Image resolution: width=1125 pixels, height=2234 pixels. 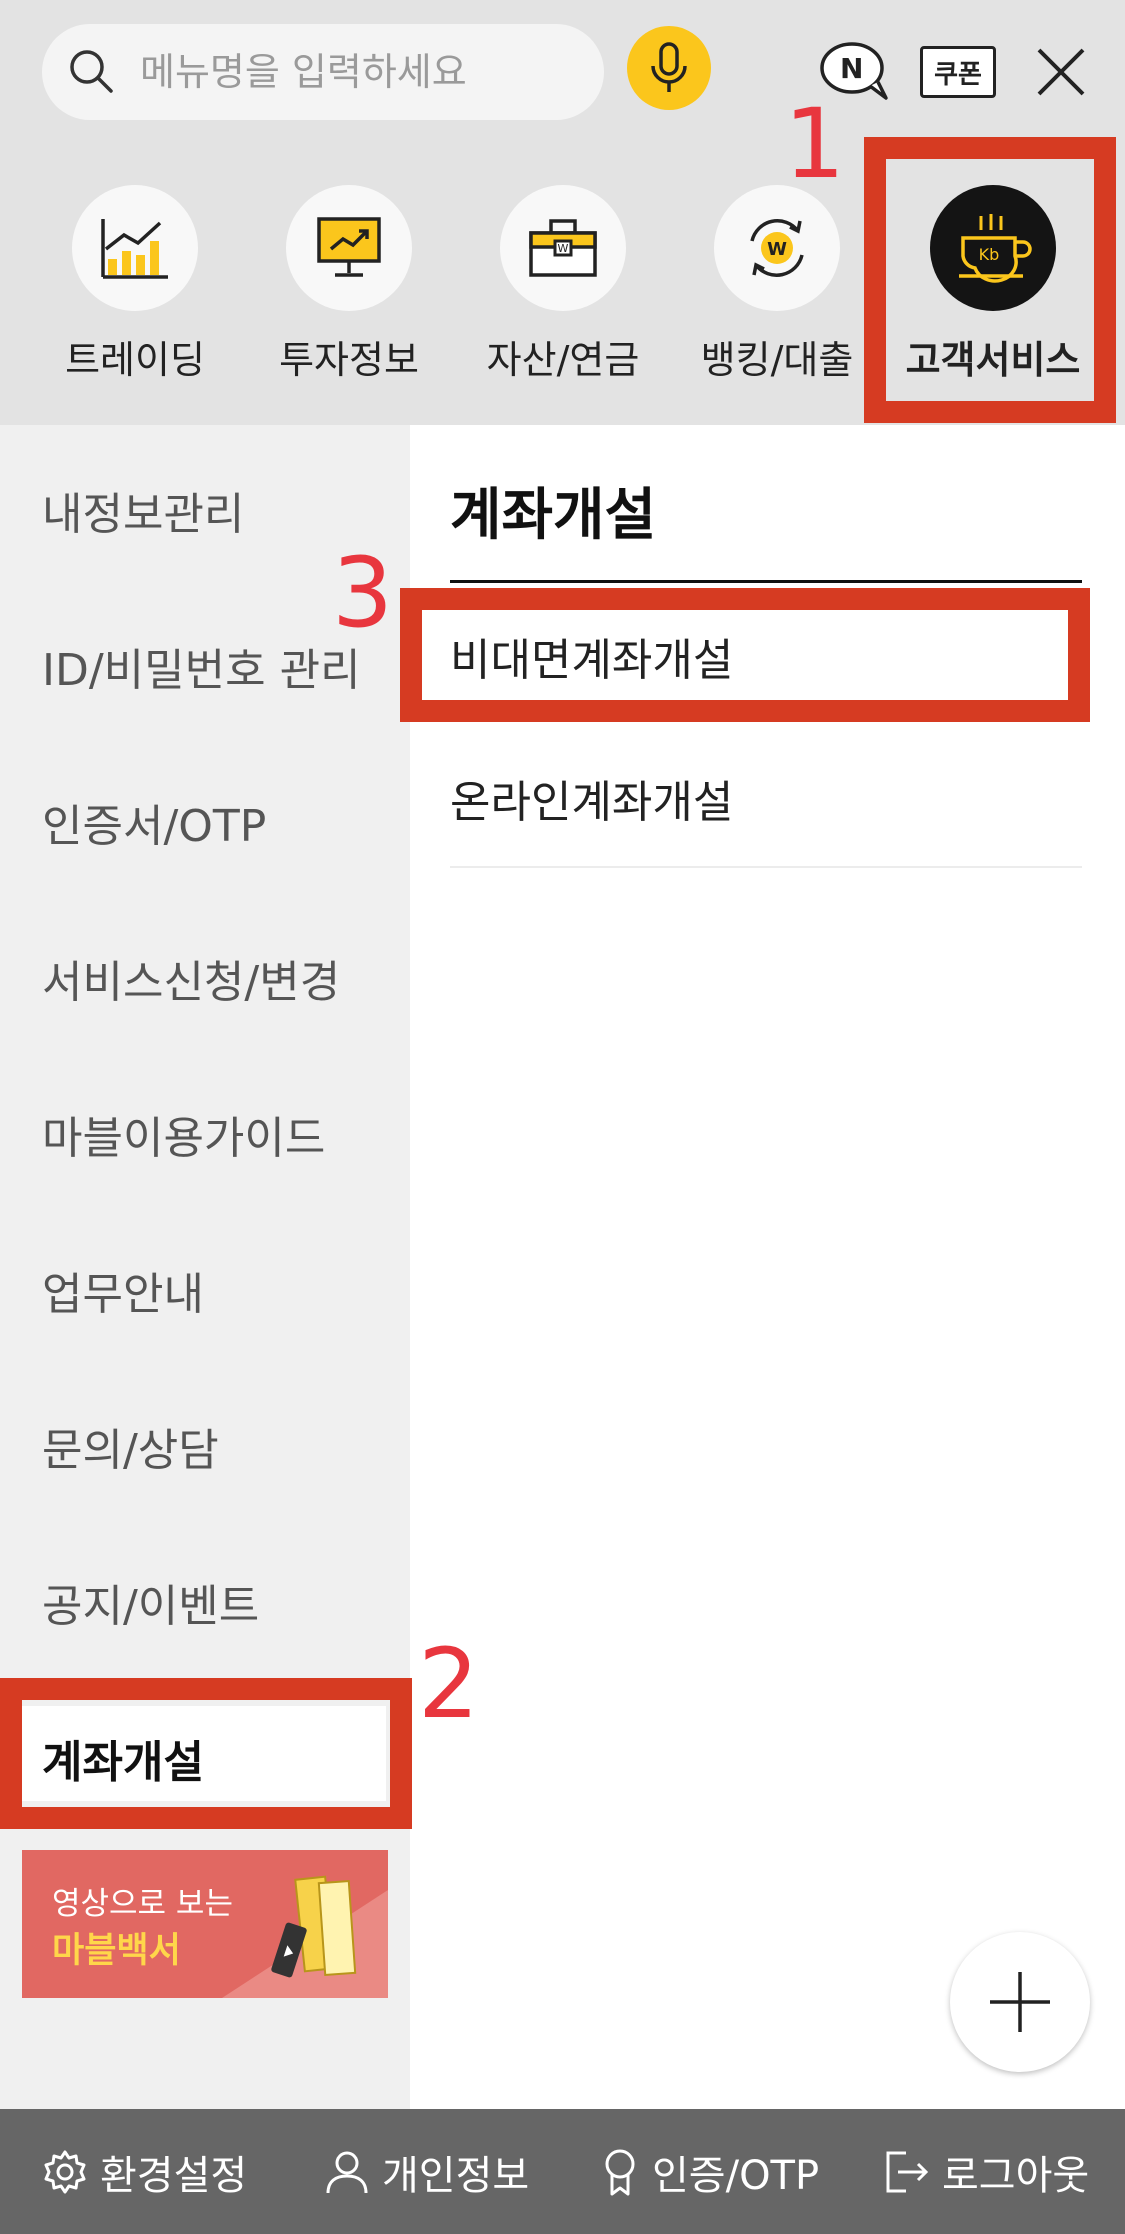 What do you see at coordinates (591, 798) in the screenshot?
I see `menu-item-online-account: 온라인계좌개설` at bounding box center [591, 798].